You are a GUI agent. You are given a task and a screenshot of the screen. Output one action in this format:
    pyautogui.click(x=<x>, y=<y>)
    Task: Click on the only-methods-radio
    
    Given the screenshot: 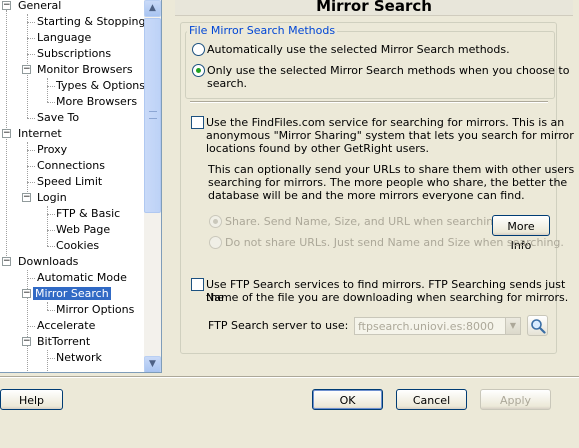 What is the action you would take?
    pyautogui.click(x=198, y=70)
    